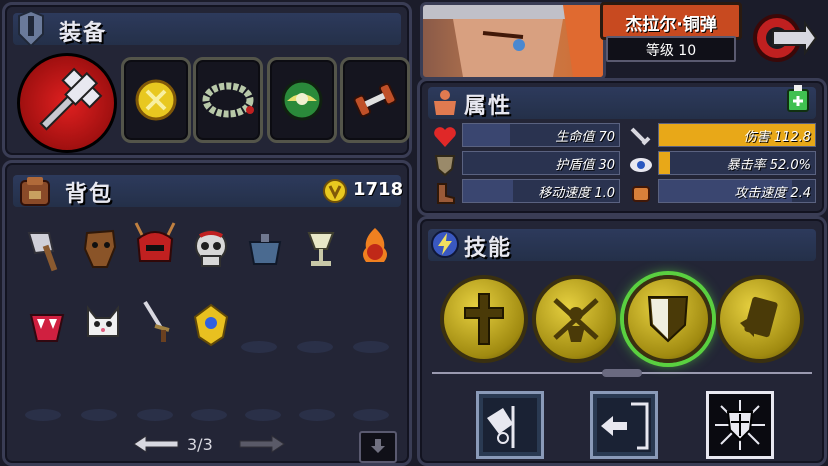 This screenshot has width=828, height=466. Describe the element at coordinates (486, 135) in the screenshot. I see `health-stat-fill` at that location.